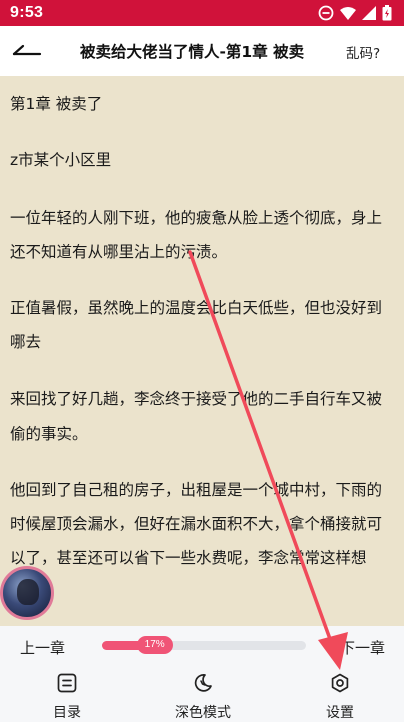 This screenshot has height=722, width=404. I want to click on paragraph-line: 偷的事实。, so click(49, 434).